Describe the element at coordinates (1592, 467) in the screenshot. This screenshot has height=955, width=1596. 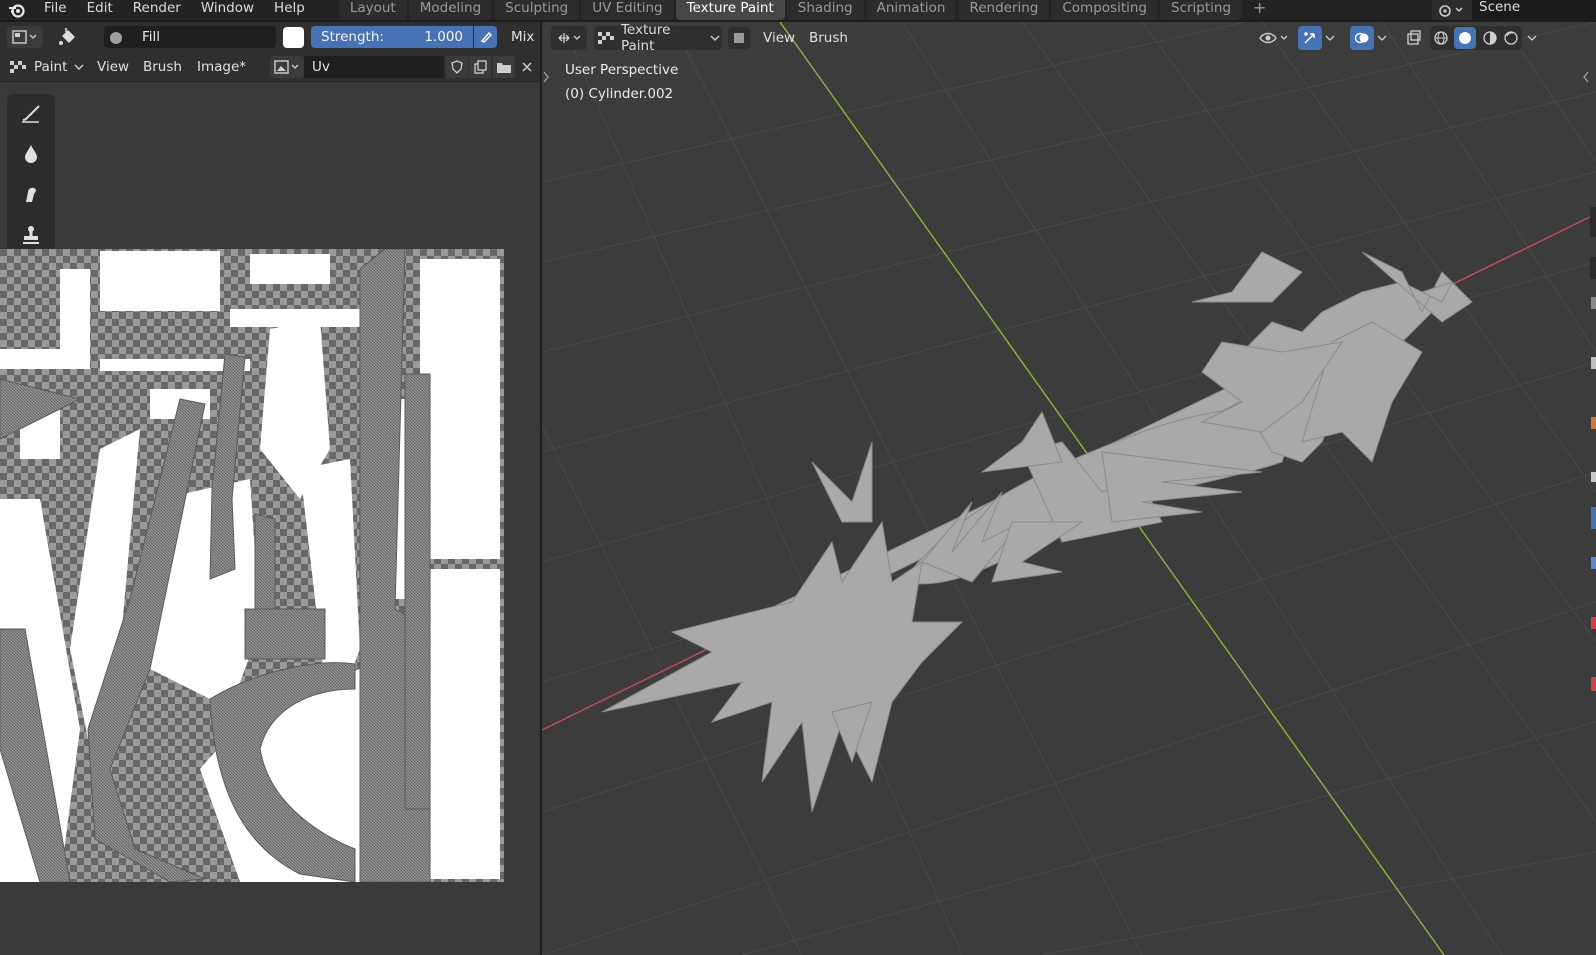
I see `properties-side-tabs` at that location.